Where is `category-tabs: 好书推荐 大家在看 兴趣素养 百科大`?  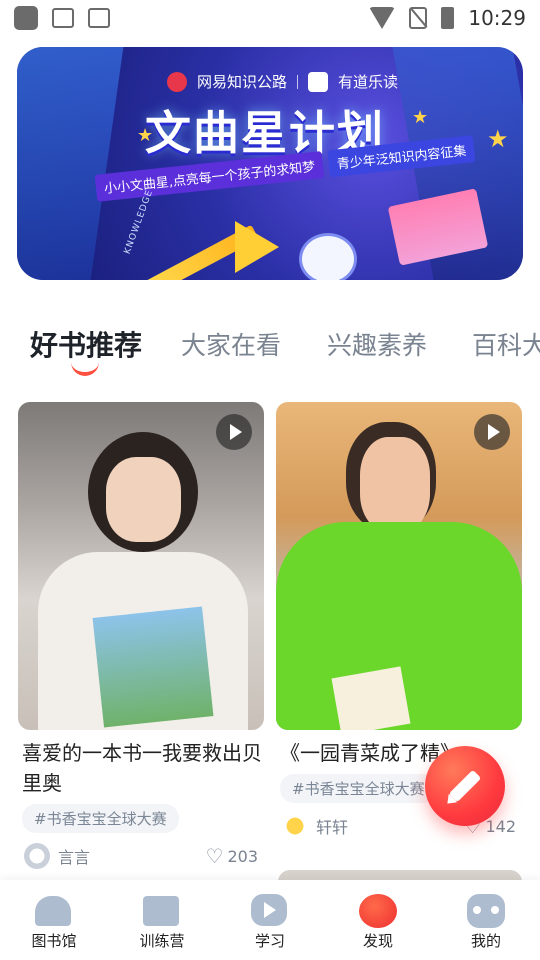
category-tabs: 好书推荐 大家在看 兴趣素养 百科大 is located at coordinates (270, 347).